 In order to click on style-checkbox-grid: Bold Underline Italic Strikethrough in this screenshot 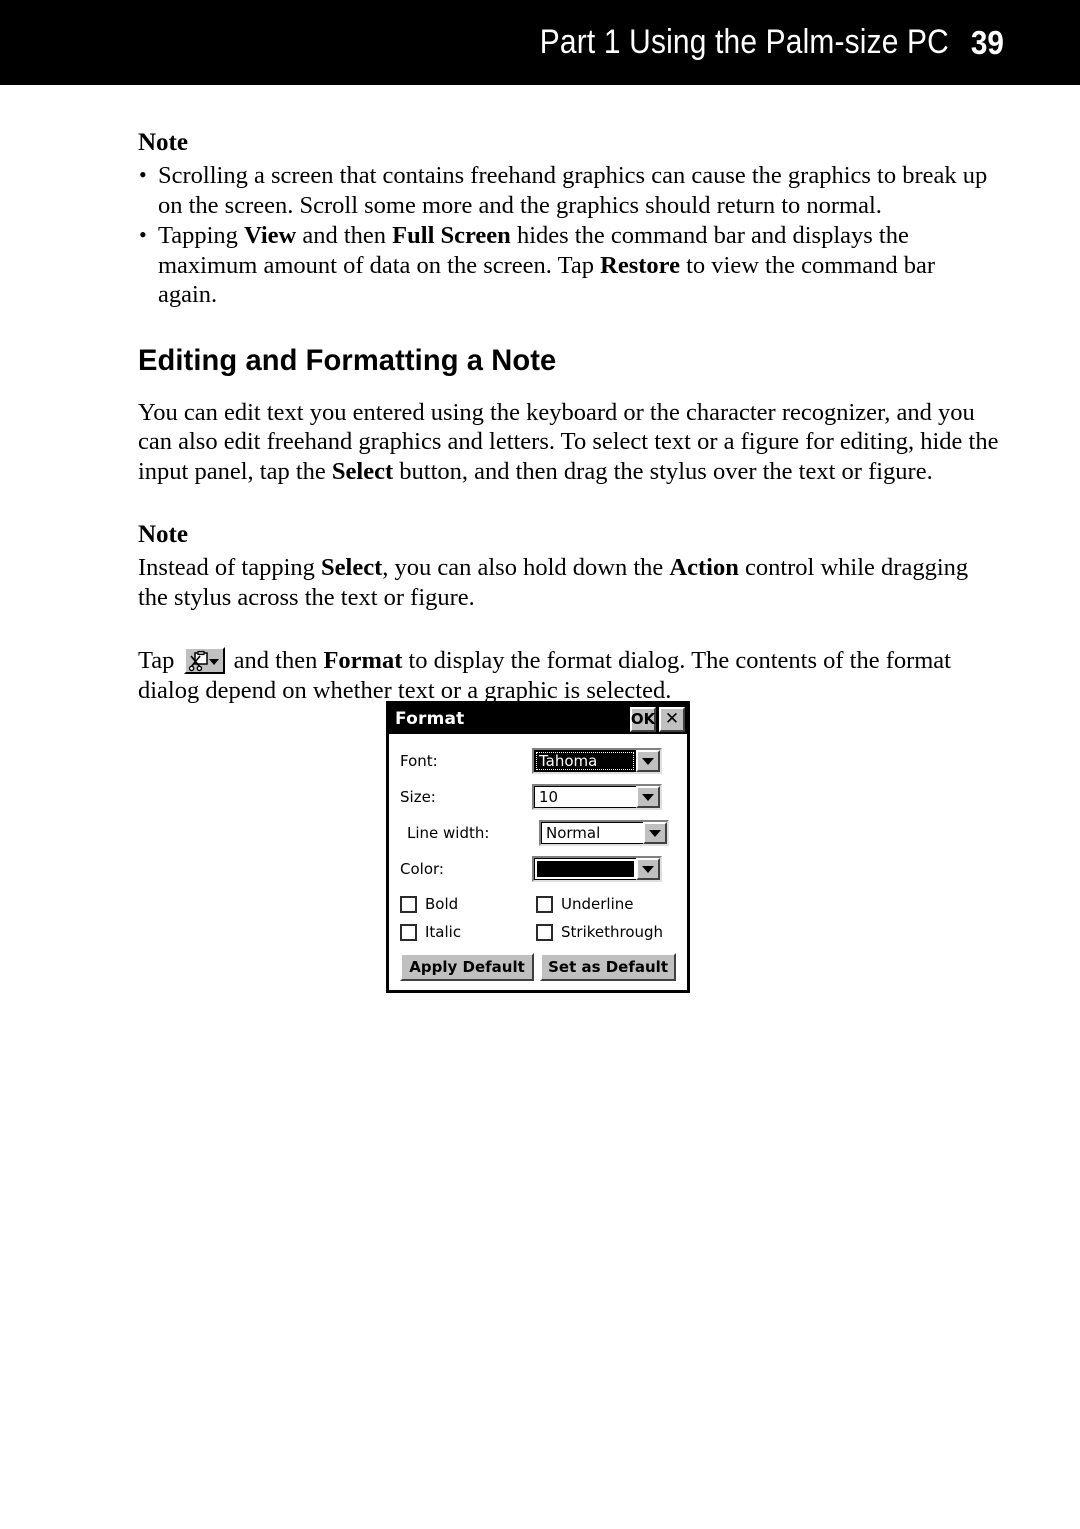, I will do `click(538, 918)`.